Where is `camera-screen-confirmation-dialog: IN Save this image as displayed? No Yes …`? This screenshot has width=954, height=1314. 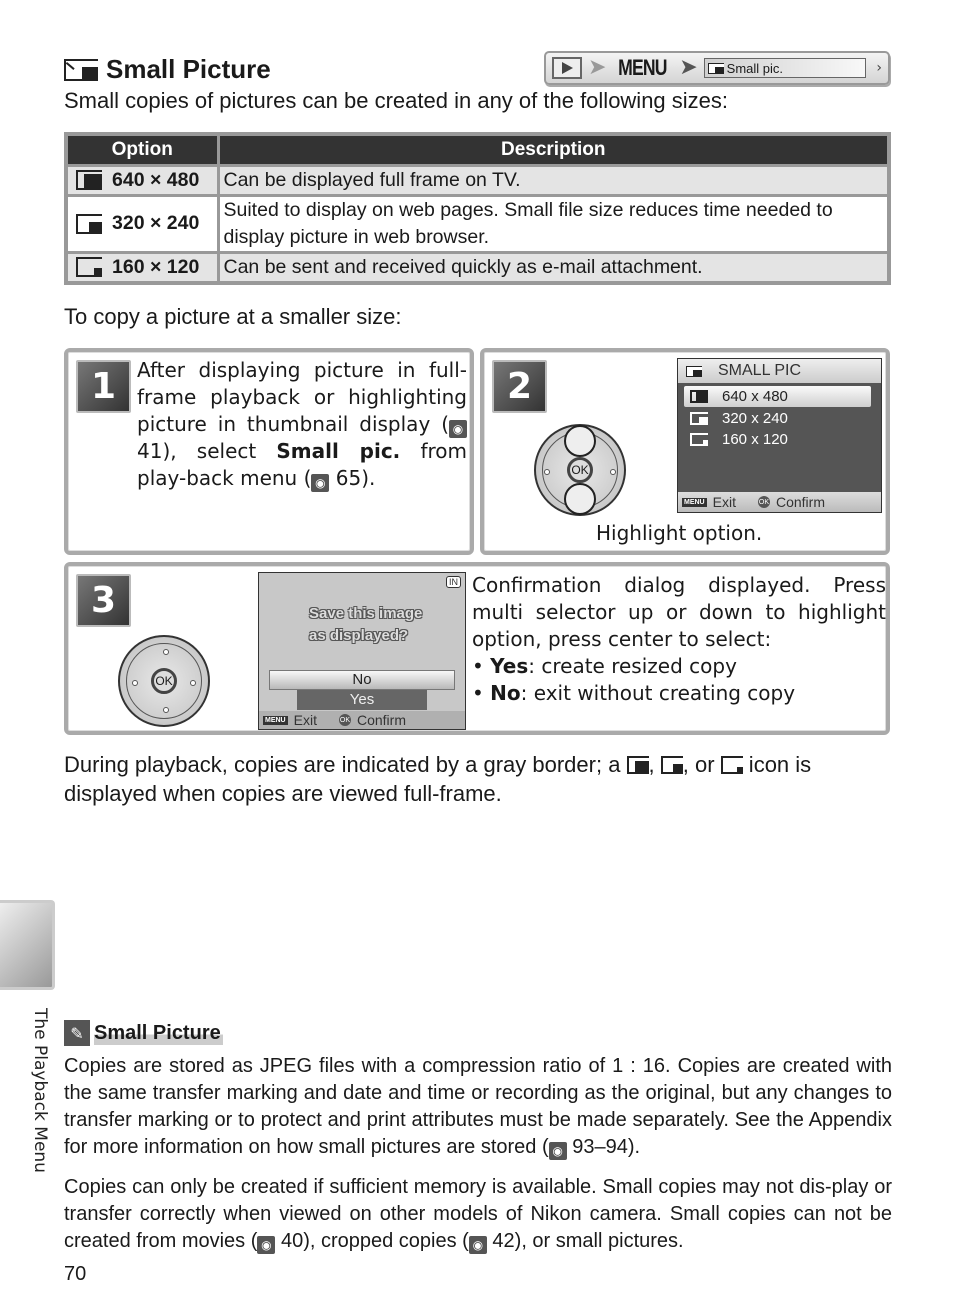 camera-screen-confirmation-dialog: IN Save this image as displayed? No Yes … is located at coordinates (362, 651).